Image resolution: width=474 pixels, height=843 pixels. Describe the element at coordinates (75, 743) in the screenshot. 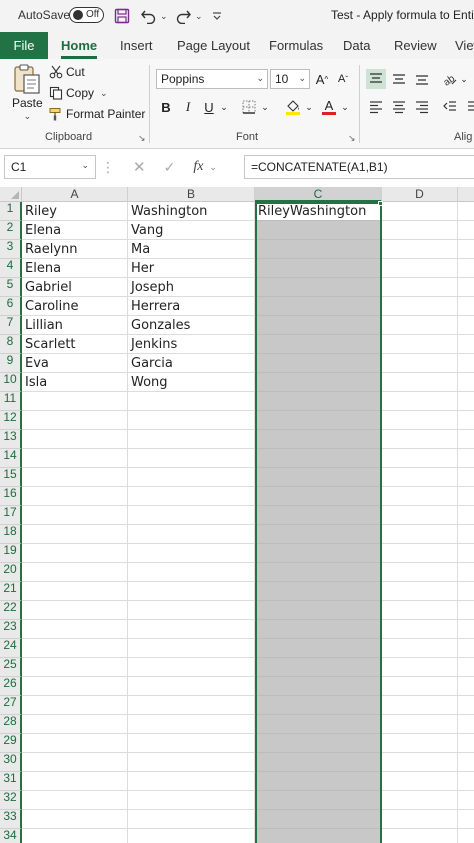

I see `cell-a29` at that location.